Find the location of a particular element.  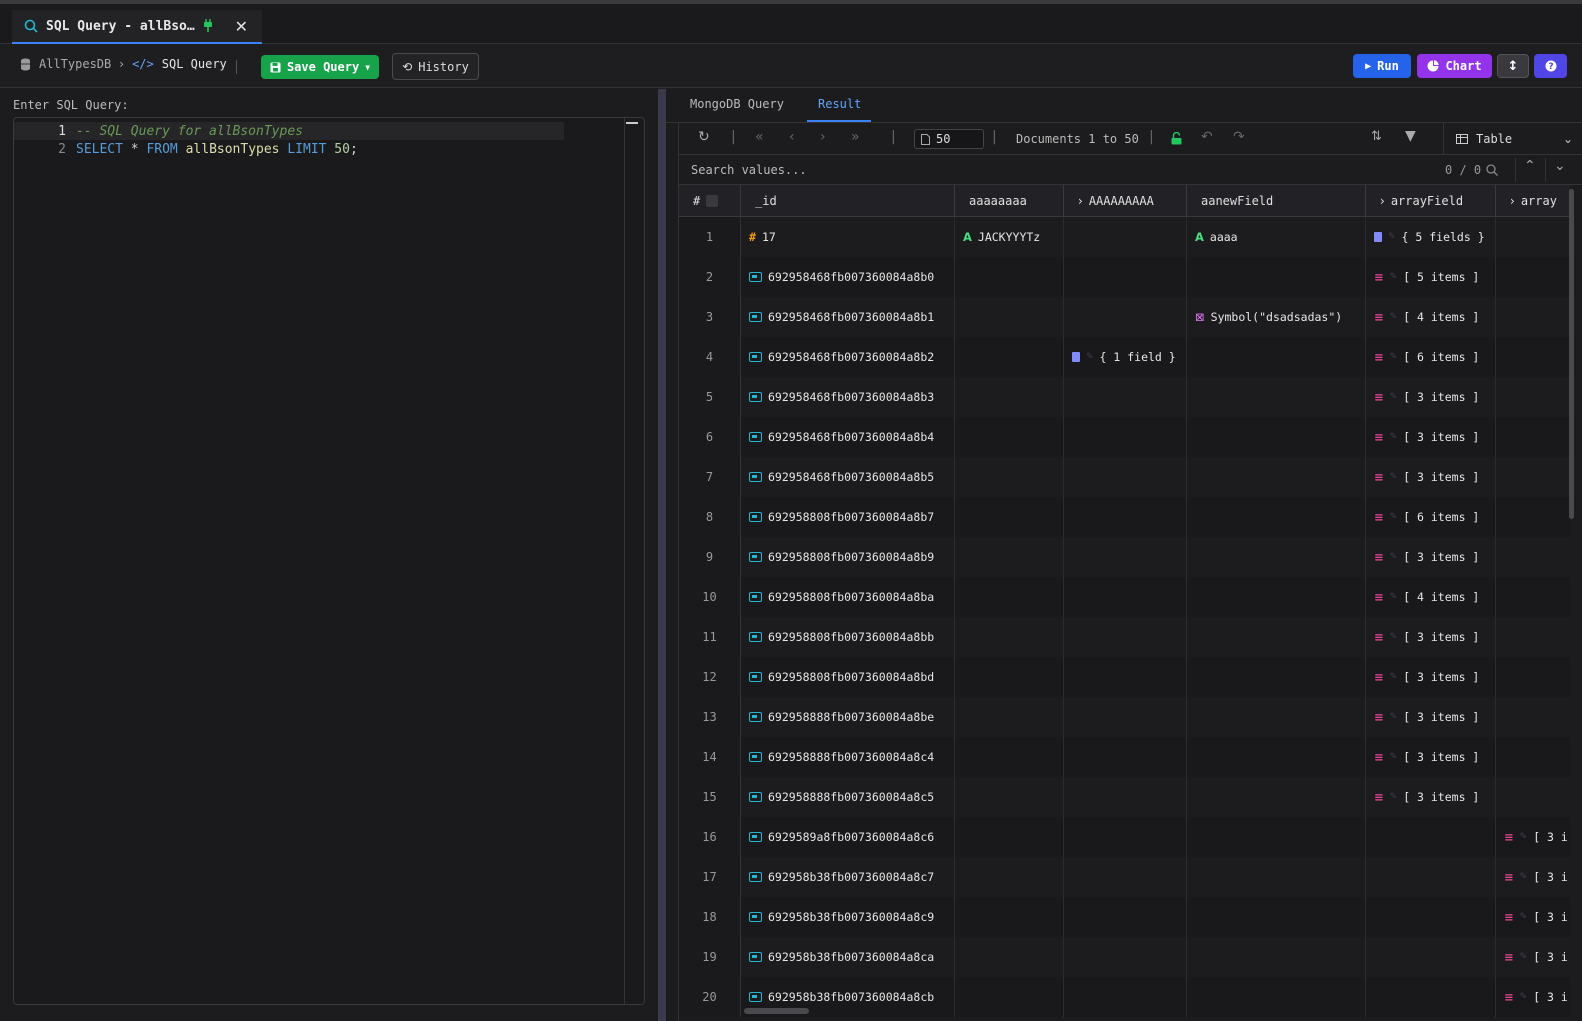

table-row: 9 692958808fb007360084a8b9 ≡ ✎ [ 3 items ] is located at coordinates (1124, 557).